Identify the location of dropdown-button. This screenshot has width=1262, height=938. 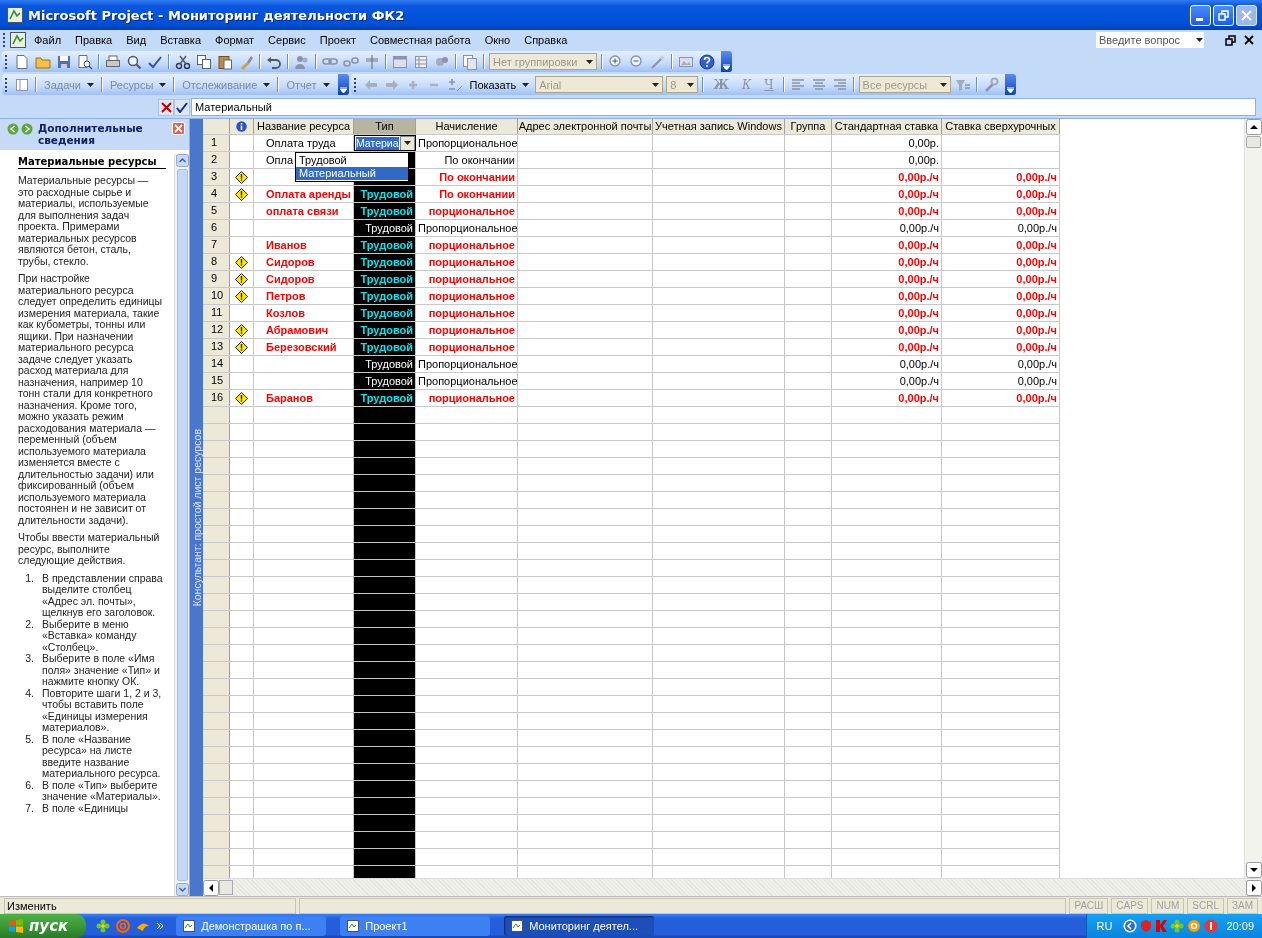
(407, 143).